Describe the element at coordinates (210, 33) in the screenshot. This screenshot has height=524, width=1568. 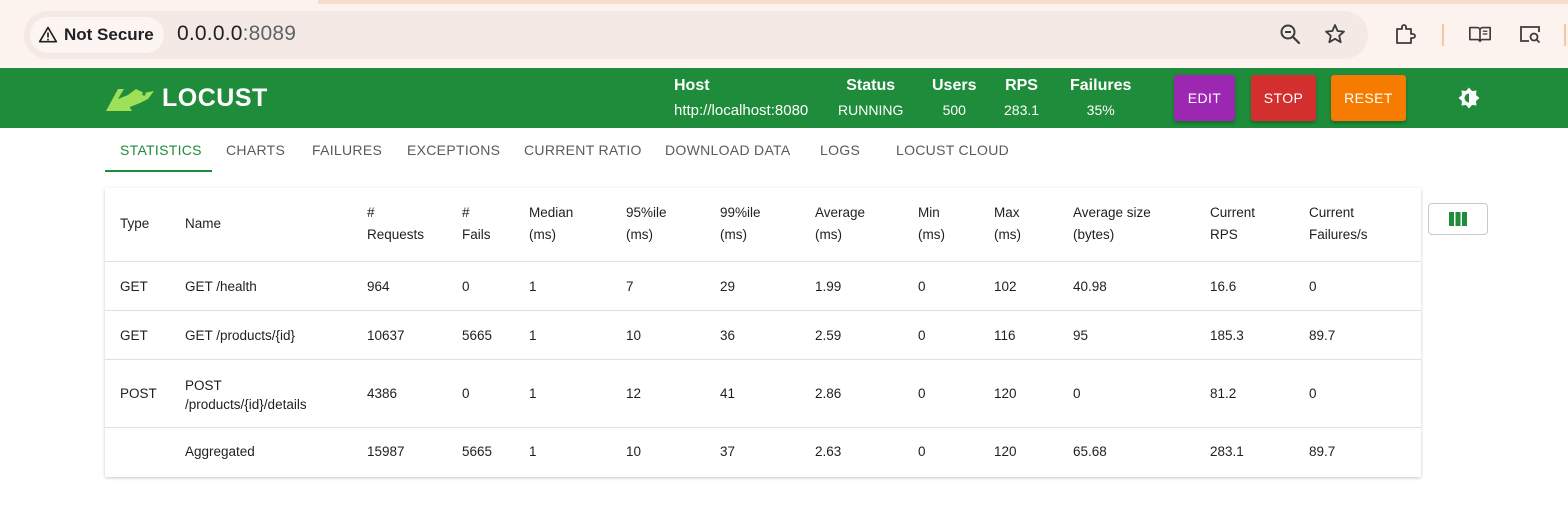
I see `url-host: 0.0.0.0` at that location.